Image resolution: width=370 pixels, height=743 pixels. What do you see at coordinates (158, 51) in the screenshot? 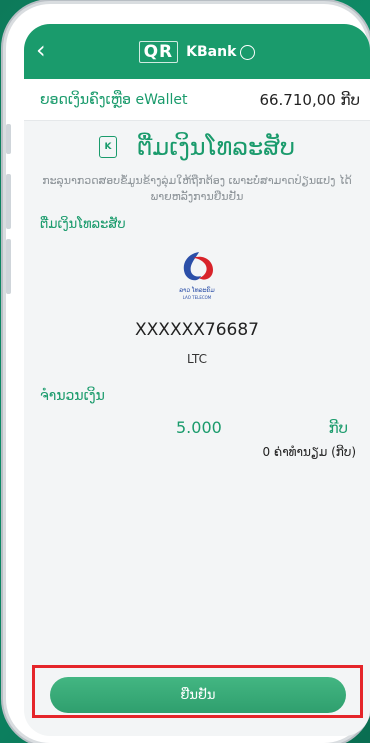
I see `qr-logo: QR` at bounding box center [158, 51].